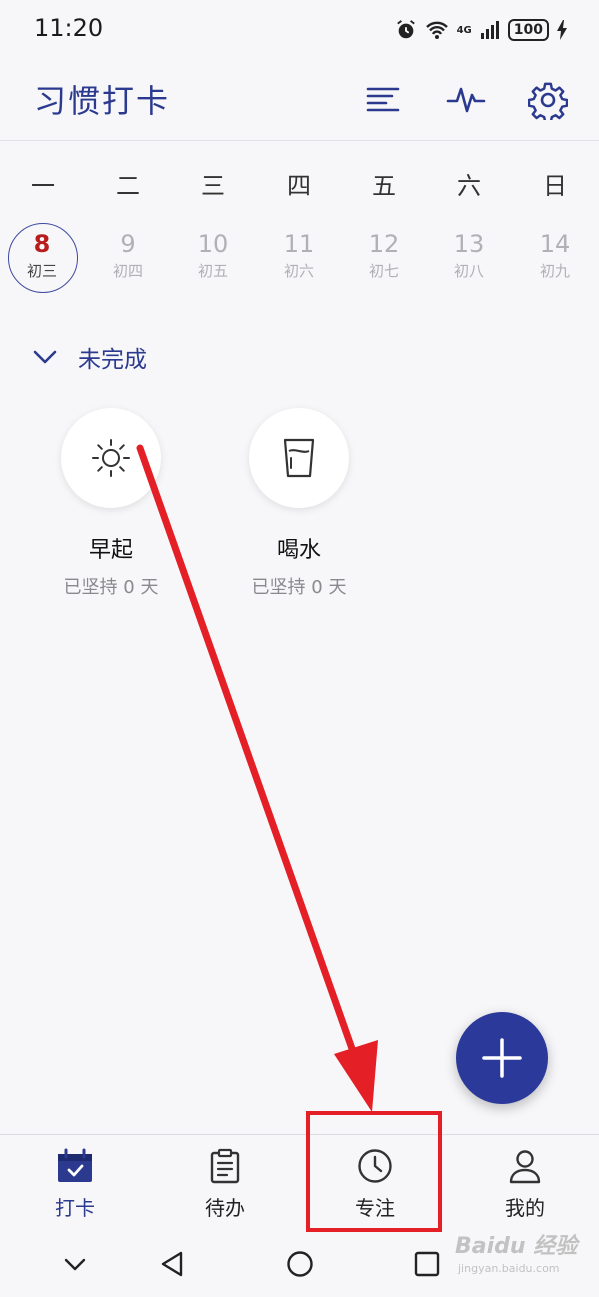 The height and width of the screenshot is (1297, 599). I want to click on recents-square-icon, so click(427, 1264).